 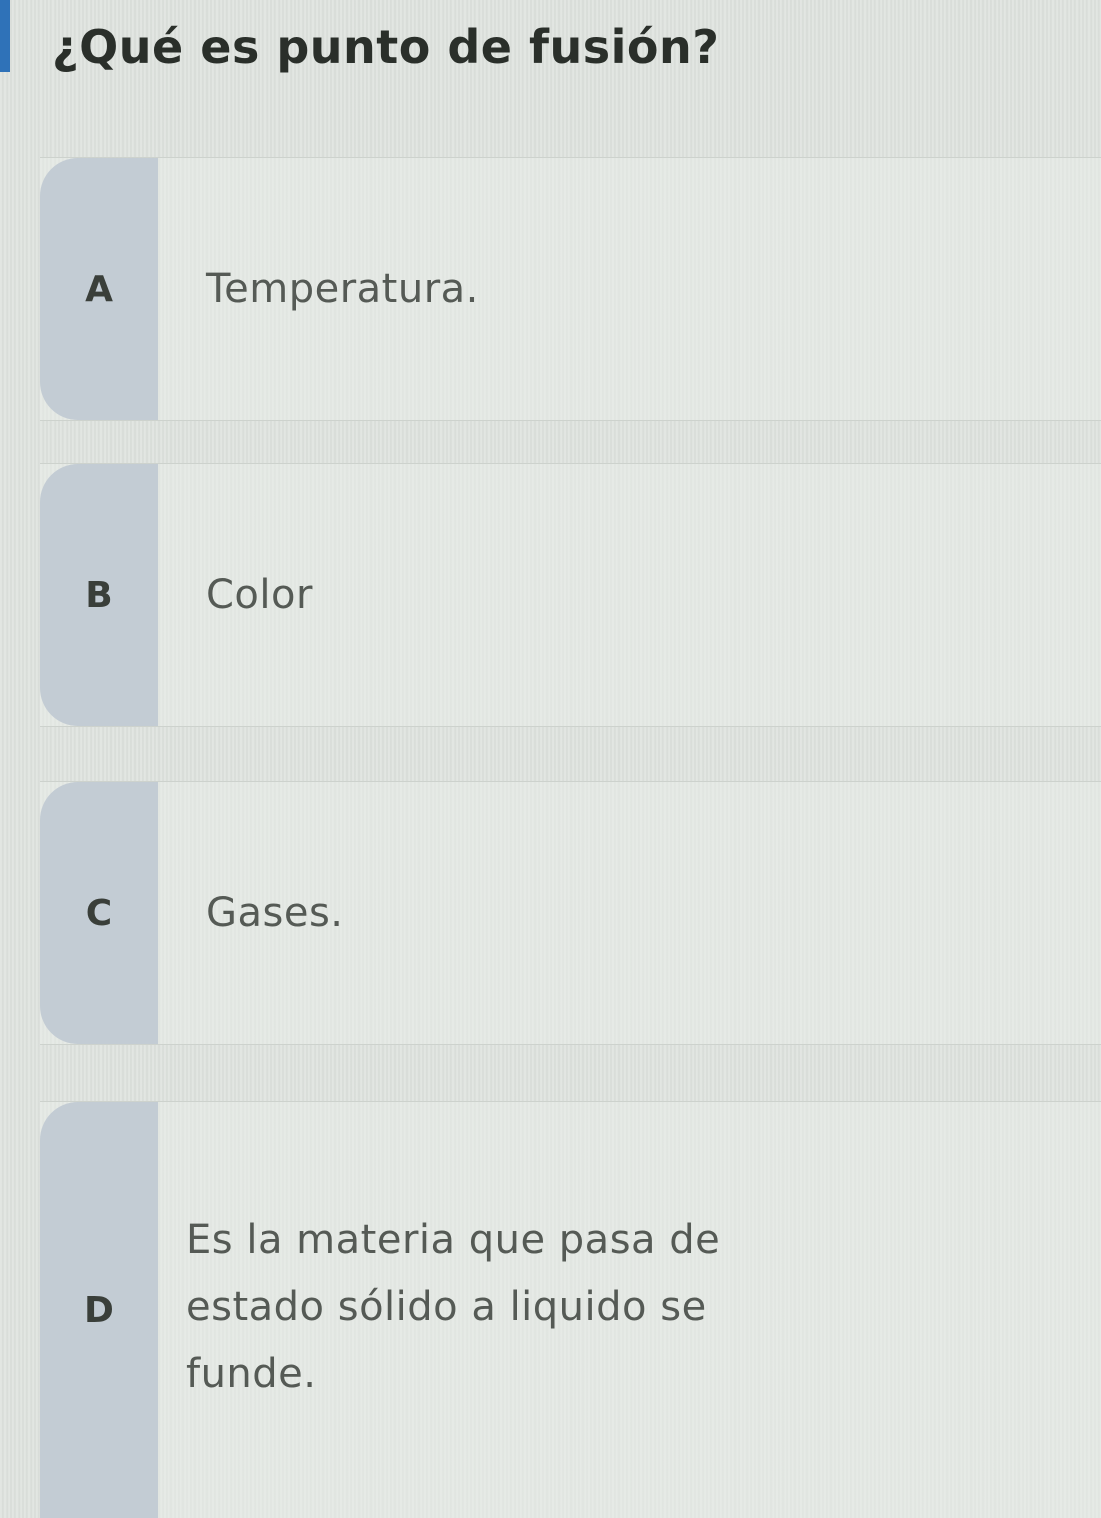 I want to click on question-title: ¿Qué es punto de fusión?, so click(x=386, y=47).